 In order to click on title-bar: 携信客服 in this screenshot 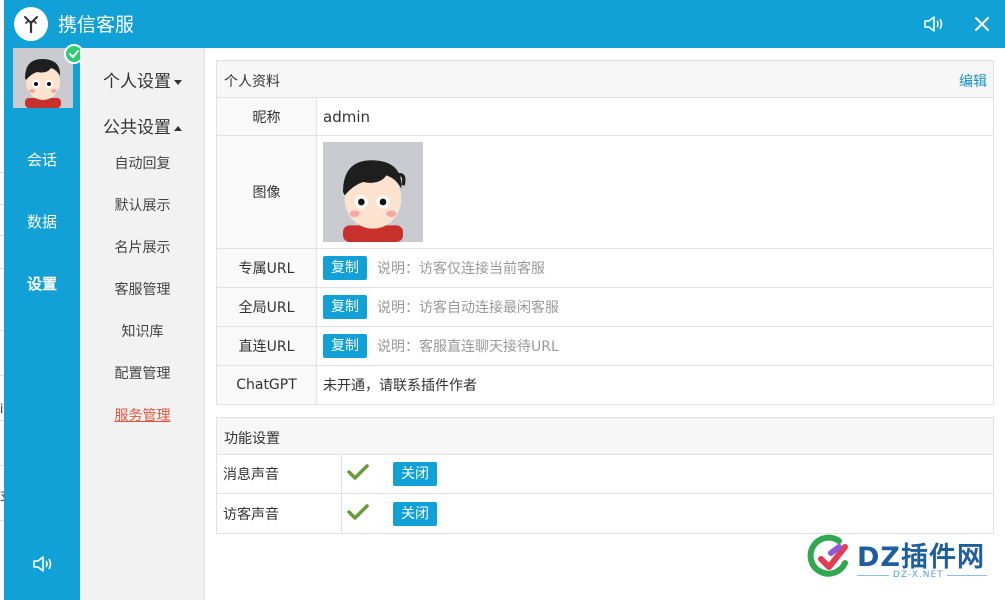, I will do `click(504, 24)`.